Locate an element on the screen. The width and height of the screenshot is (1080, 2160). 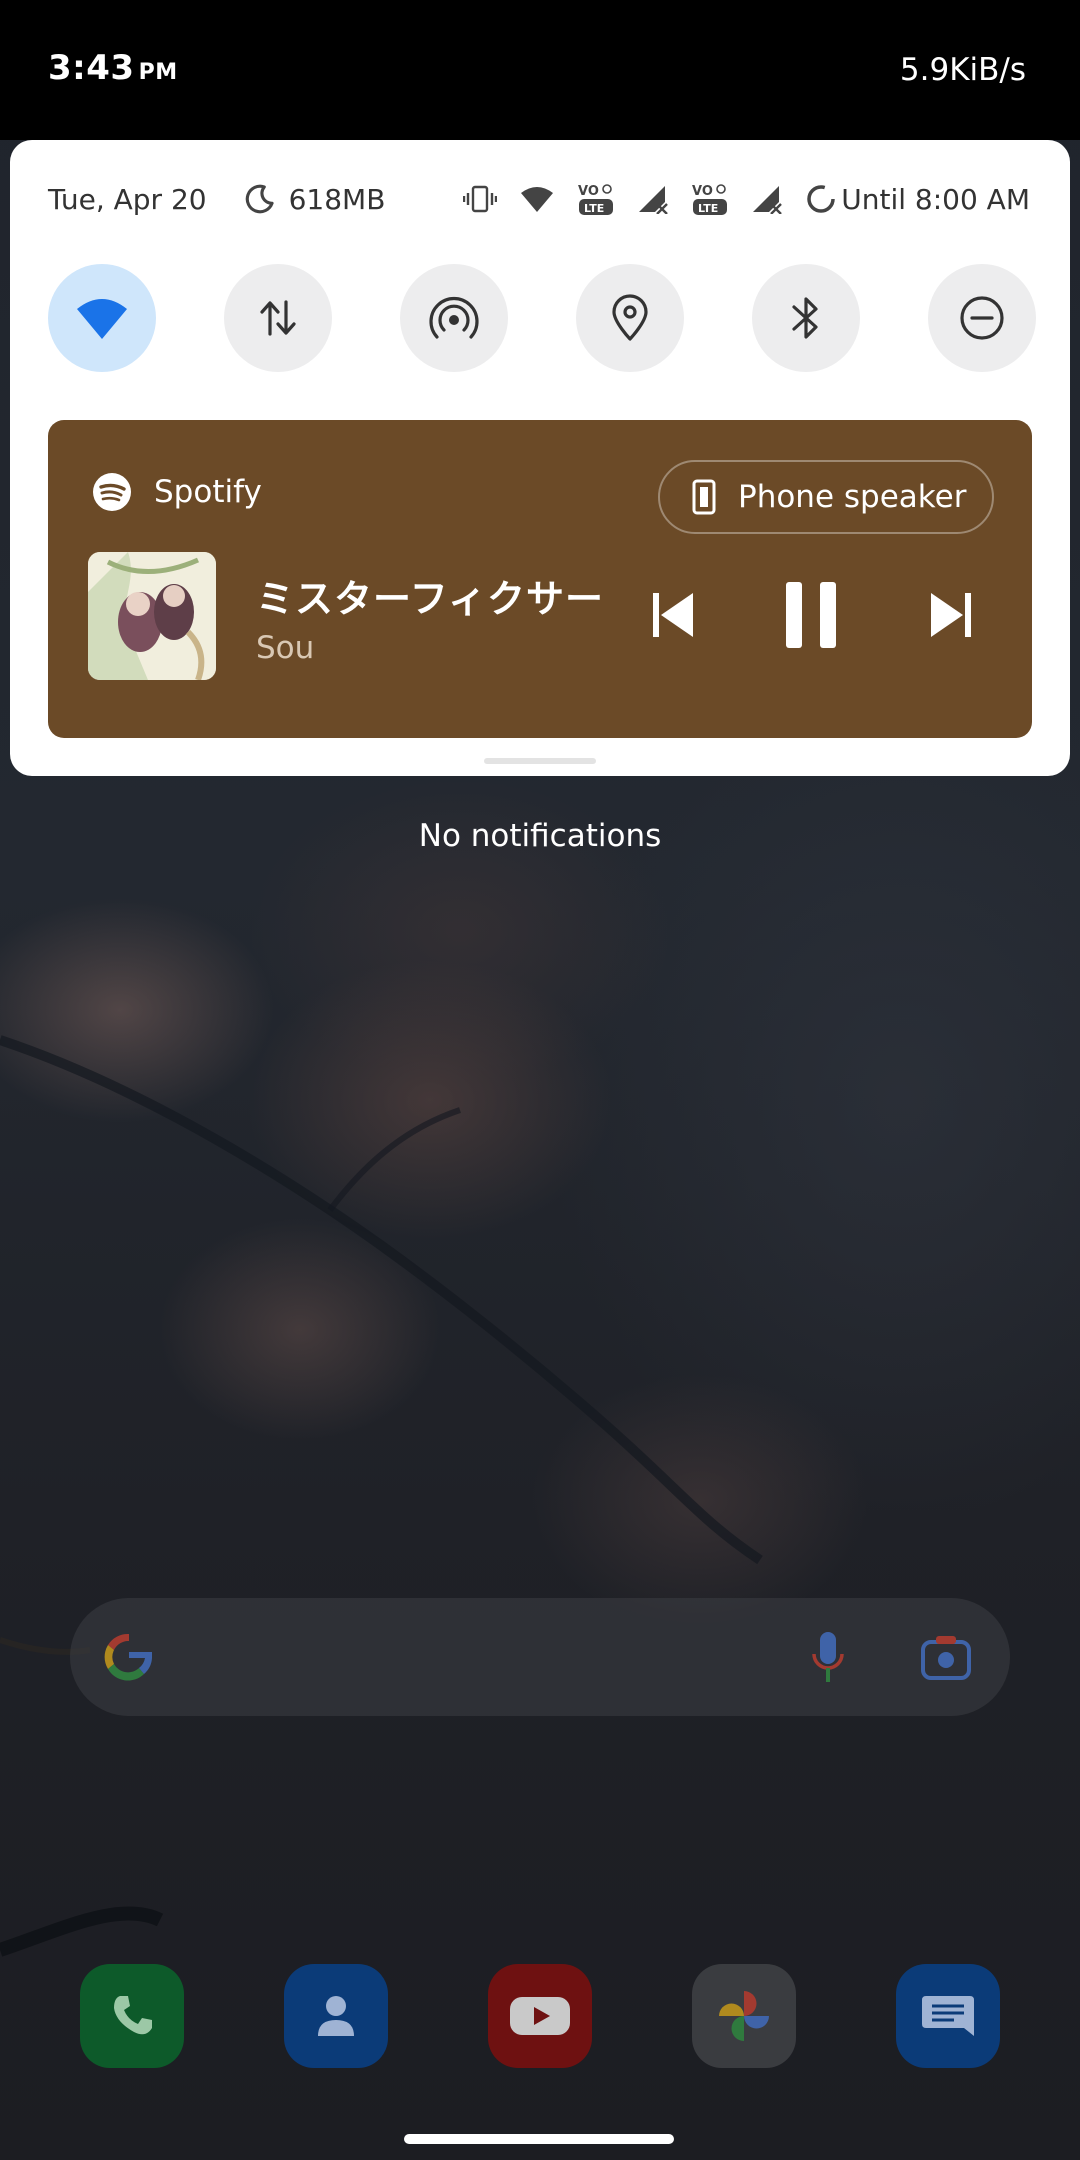
do-not-disturb-icon is located at coordinates (982, 318).